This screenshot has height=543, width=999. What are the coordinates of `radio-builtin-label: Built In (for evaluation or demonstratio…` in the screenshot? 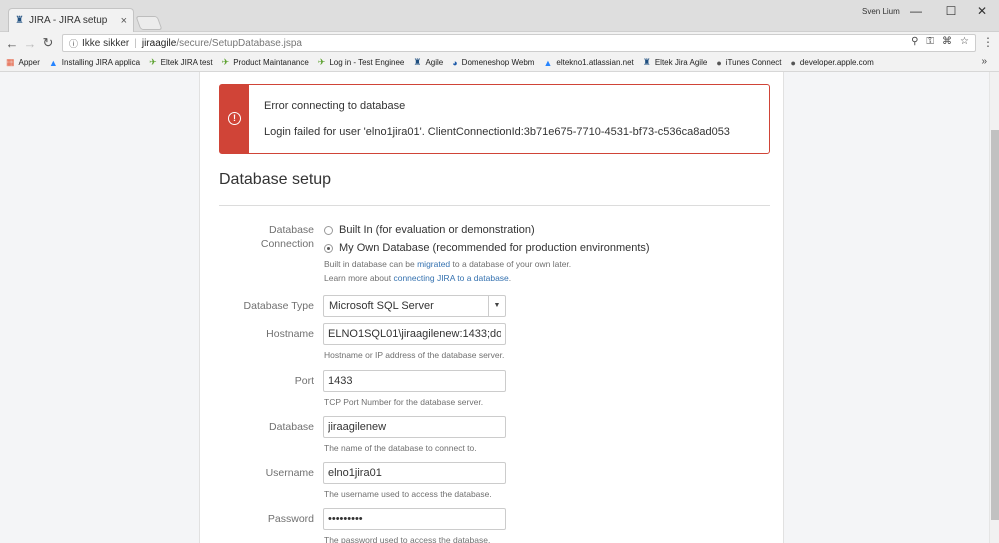 It's located at (437, 230).